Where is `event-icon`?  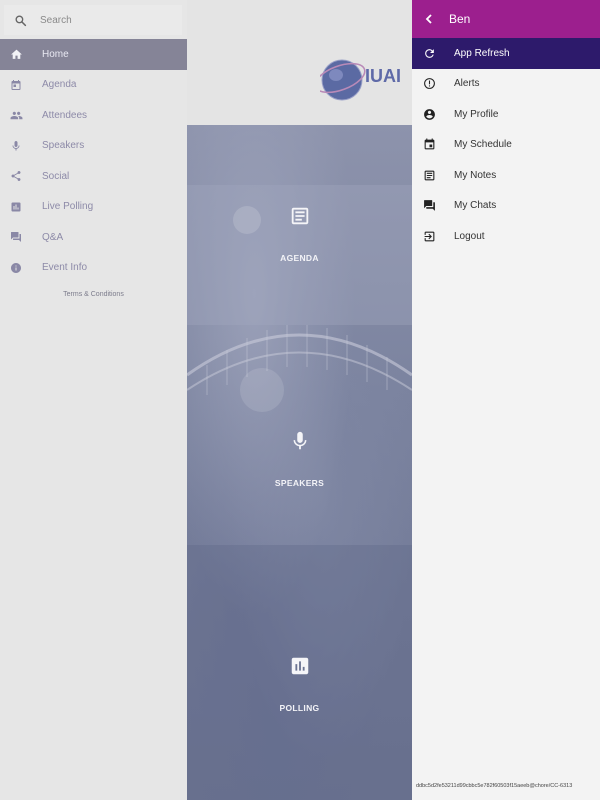
event-icon is located at coordinates (429, 145).